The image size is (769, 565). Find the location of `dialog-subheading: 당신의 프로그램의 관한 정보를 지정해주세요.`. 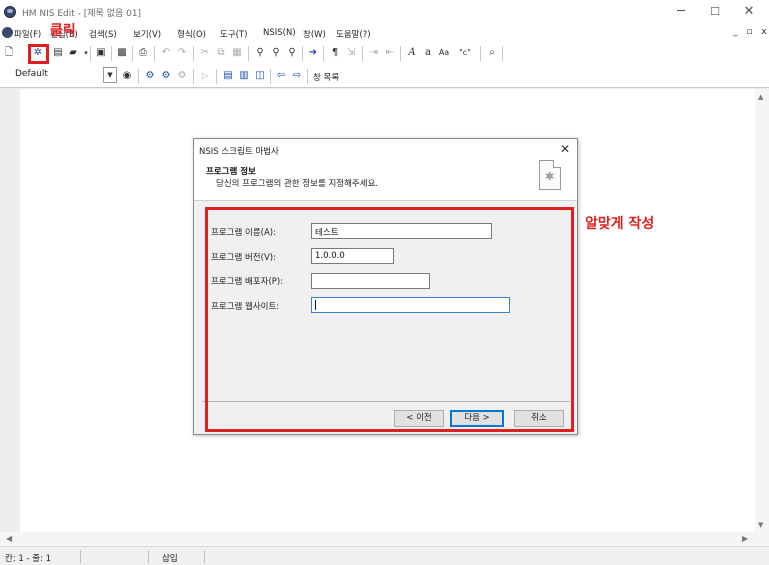

dialog-subheading: 당신의 프로그램의 관한 정보를 지정해주세요. is located at coordinates (297, 184).